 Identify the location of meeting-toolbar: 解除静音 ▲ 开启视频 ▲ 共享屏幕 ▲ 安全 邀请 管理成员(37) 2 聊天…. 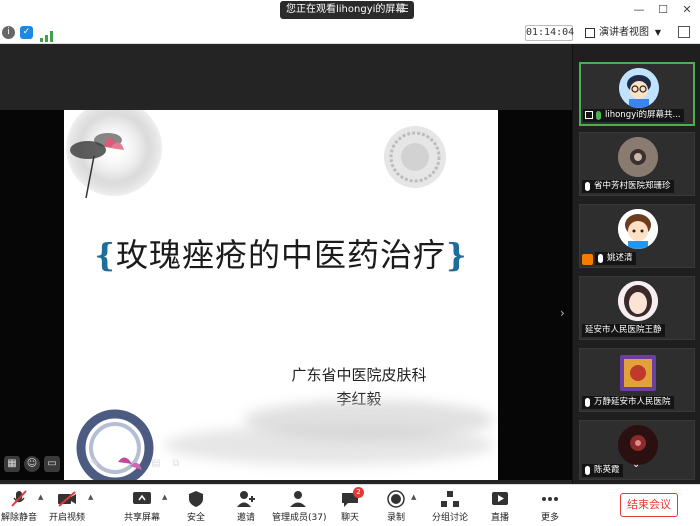
(350, 505).